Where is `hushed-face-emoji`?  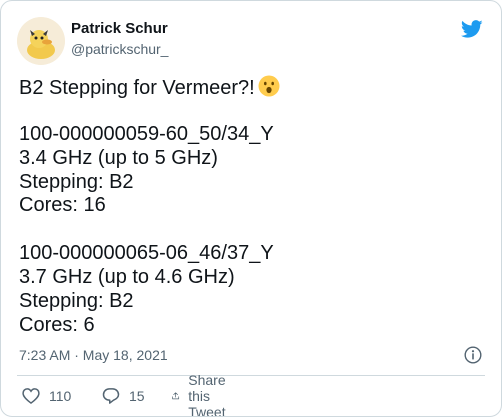
hushed-face-emoji is located at coordinates (269, 86).